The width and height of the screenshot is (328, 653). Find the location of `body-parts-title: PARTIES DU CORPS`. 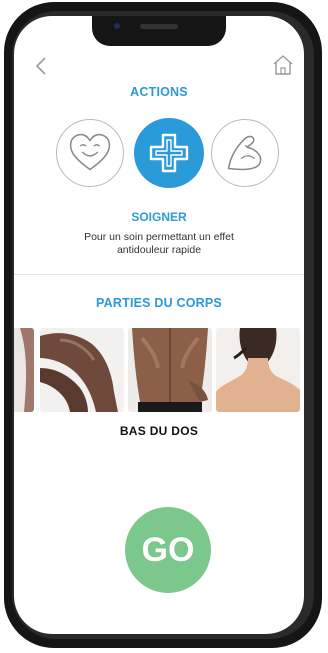

body-parts-title: PARTIES DU CORPS is located at coordinates (159, 303).